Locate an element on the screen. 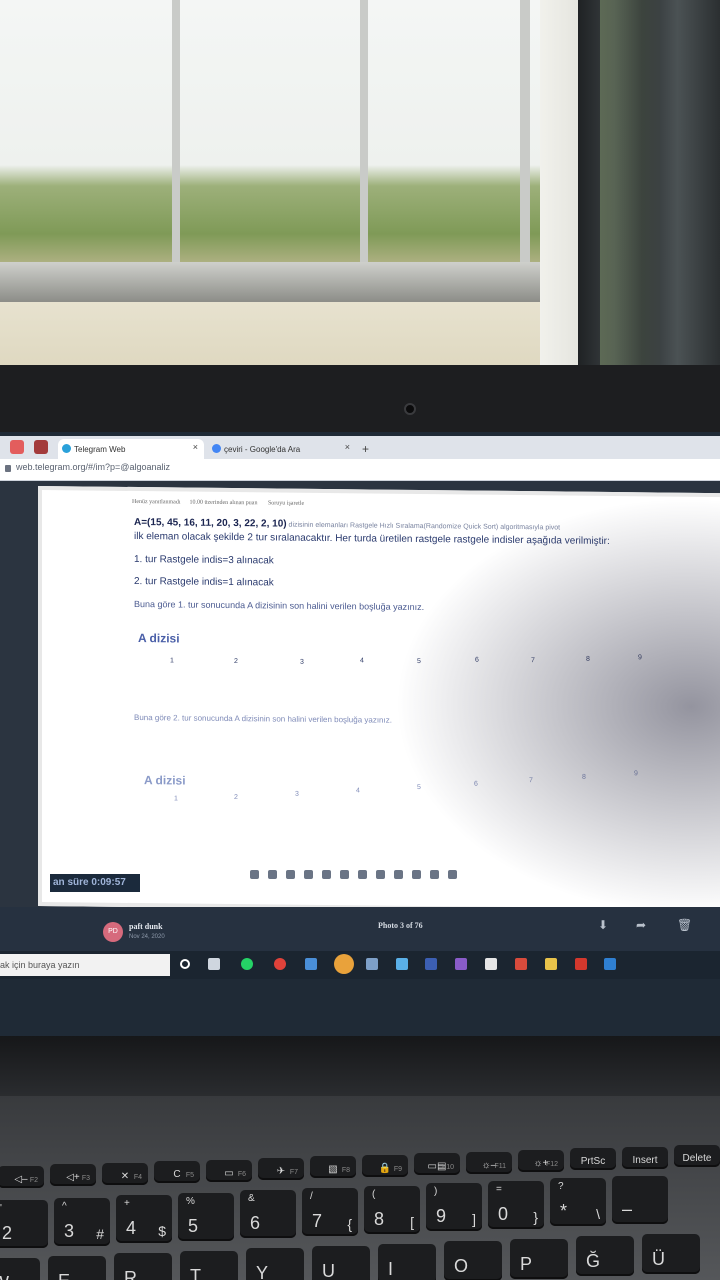 Image resolution: width=720 pixels, height=1280 pixels. chrome-icon is located at coordinates (344, 964).